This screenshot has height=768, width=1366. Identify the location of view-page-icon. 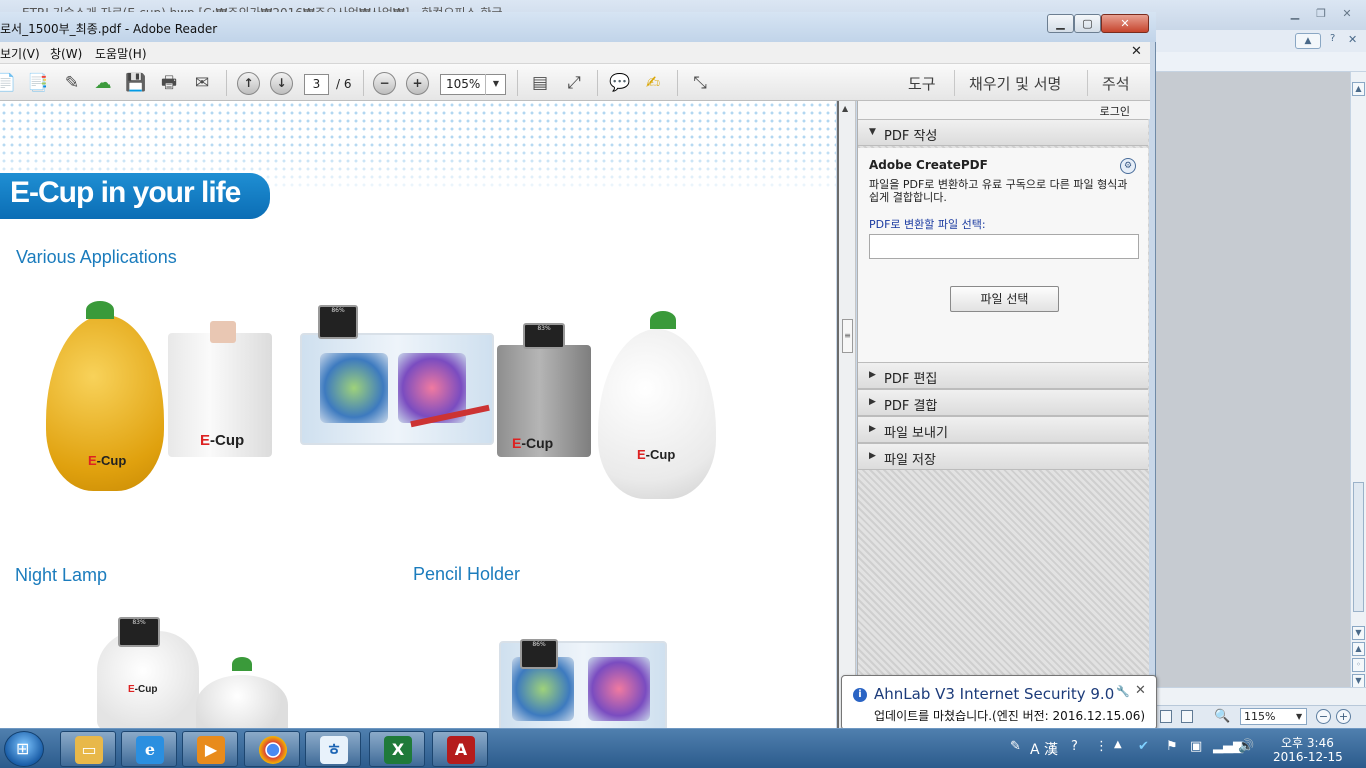
(1187, 716).